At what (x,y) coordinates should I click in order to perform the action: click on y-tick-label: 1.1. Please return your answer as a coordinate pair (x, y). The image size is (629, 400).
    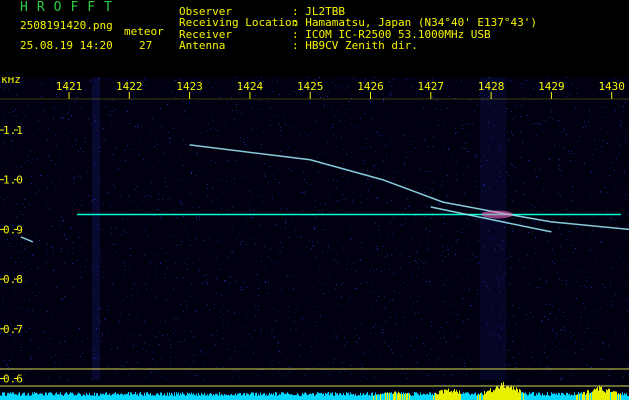
    Looking at the image, I should click on (13, 130).